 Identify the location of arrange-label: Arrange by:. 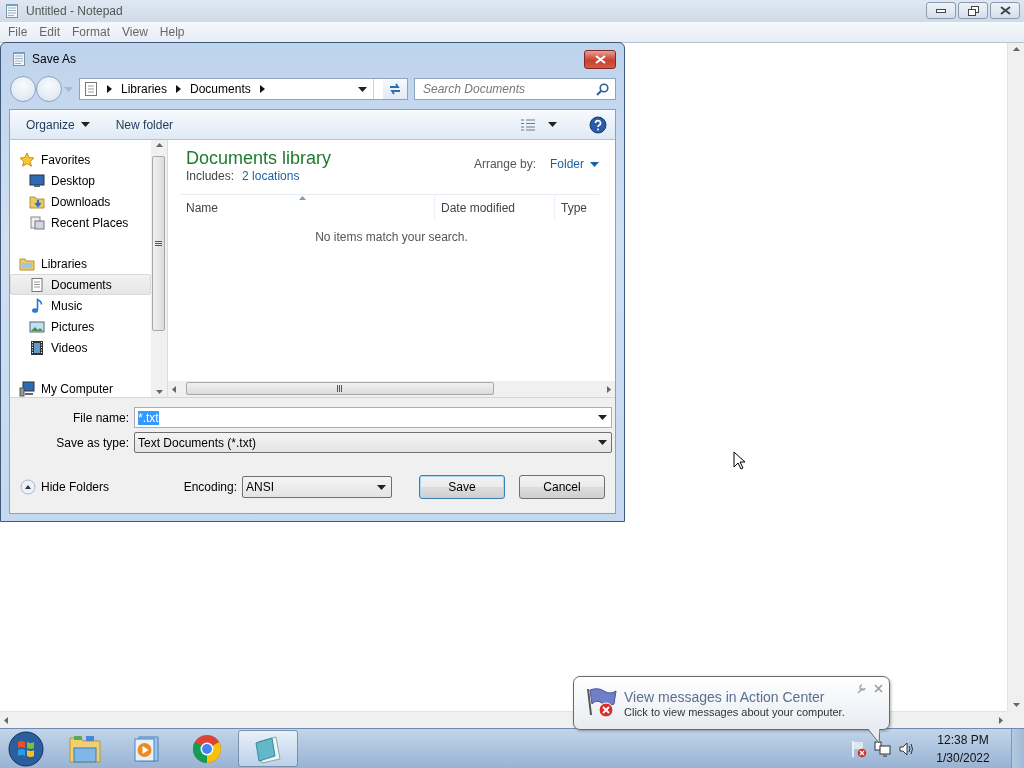
(504, 164).